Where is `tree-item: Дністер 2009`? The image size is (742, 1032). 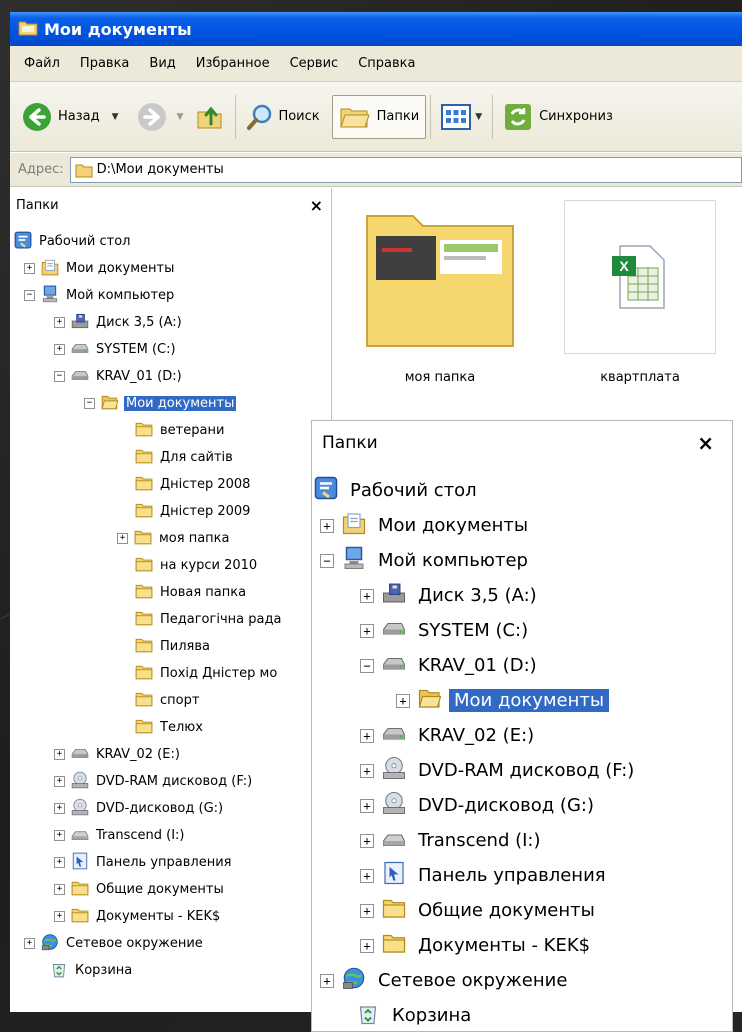
tree-item: Дністер 2009 is located at coordinates (193, 511).